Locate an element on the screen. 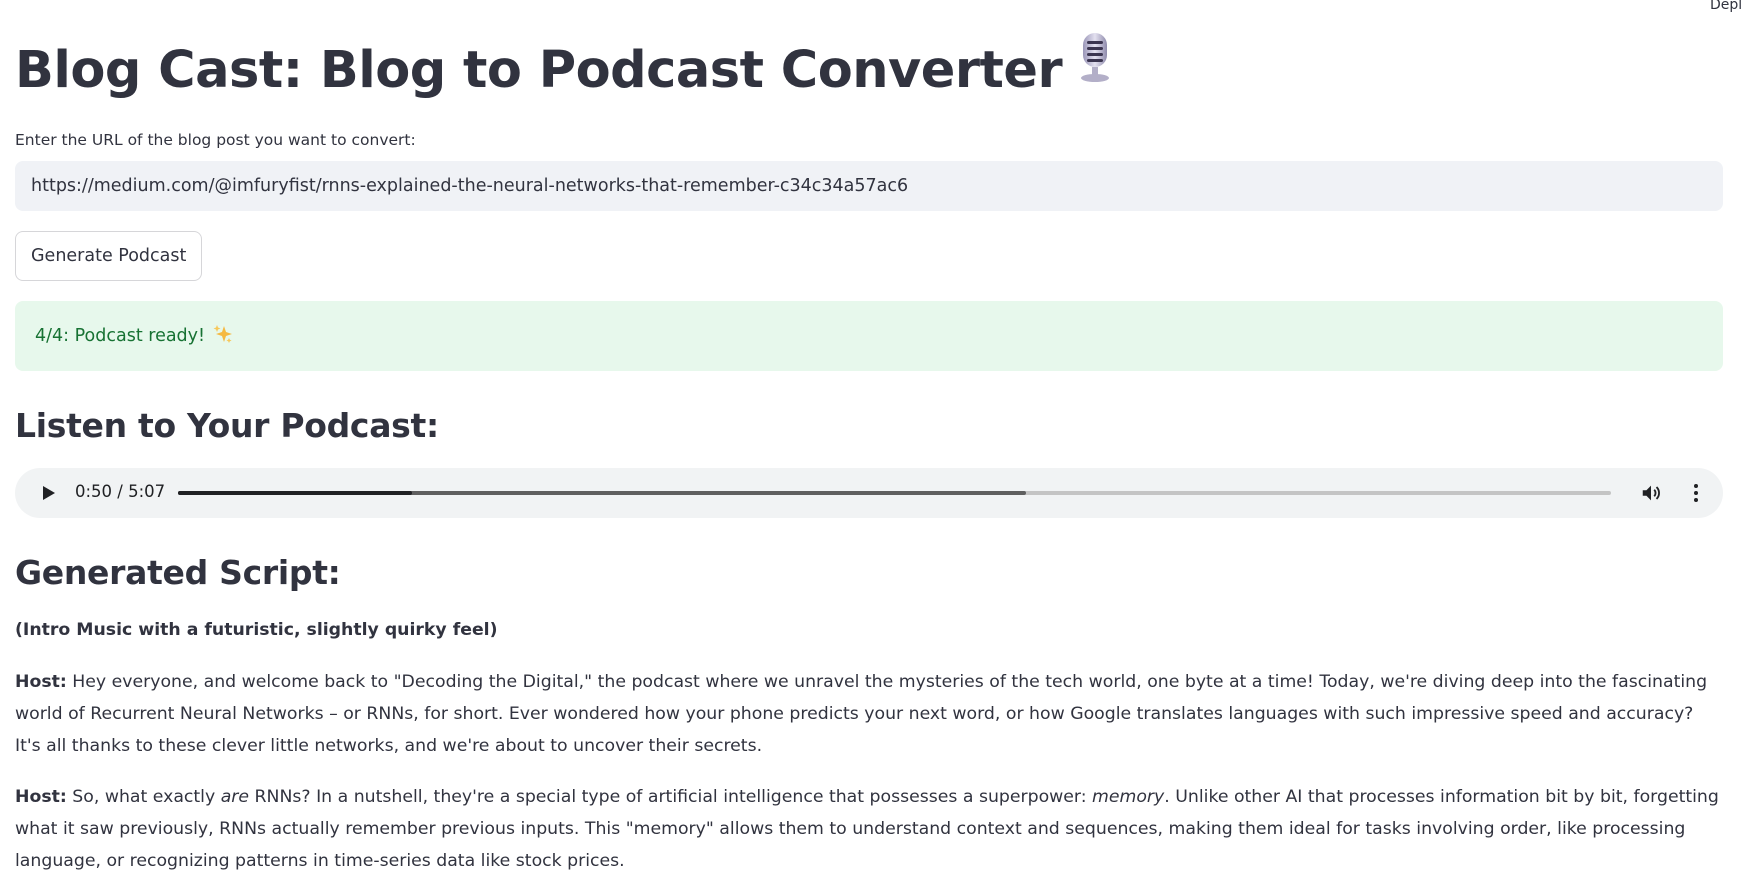 This screenshot has width=1742, height=877. more-options-icon is located at coordinates (1696, 493).